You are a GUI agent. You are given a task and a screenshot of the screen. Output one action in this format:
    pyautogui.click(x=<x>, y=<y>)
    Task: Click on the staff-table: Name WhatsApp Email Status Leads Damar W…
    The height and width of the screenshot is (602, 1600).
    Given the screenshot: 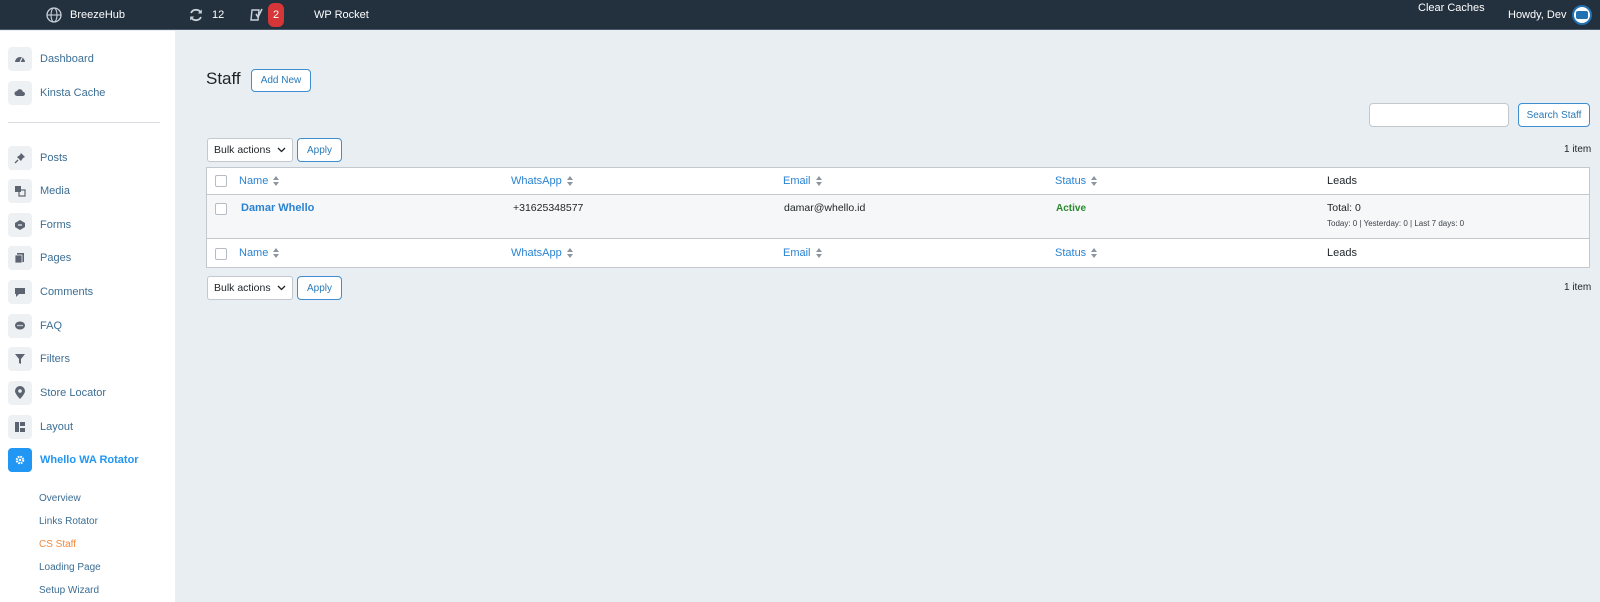 What is the action you would take?
    pyautogui.click(x=898, y=217)
    